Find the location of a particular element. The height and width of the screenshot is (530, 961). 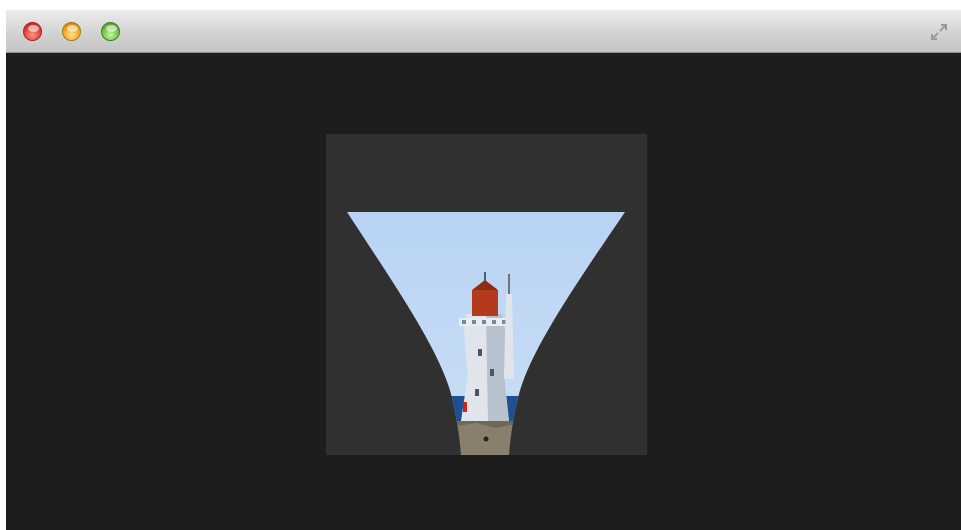

genie-warped-photo is located at coordinates (486, 333).